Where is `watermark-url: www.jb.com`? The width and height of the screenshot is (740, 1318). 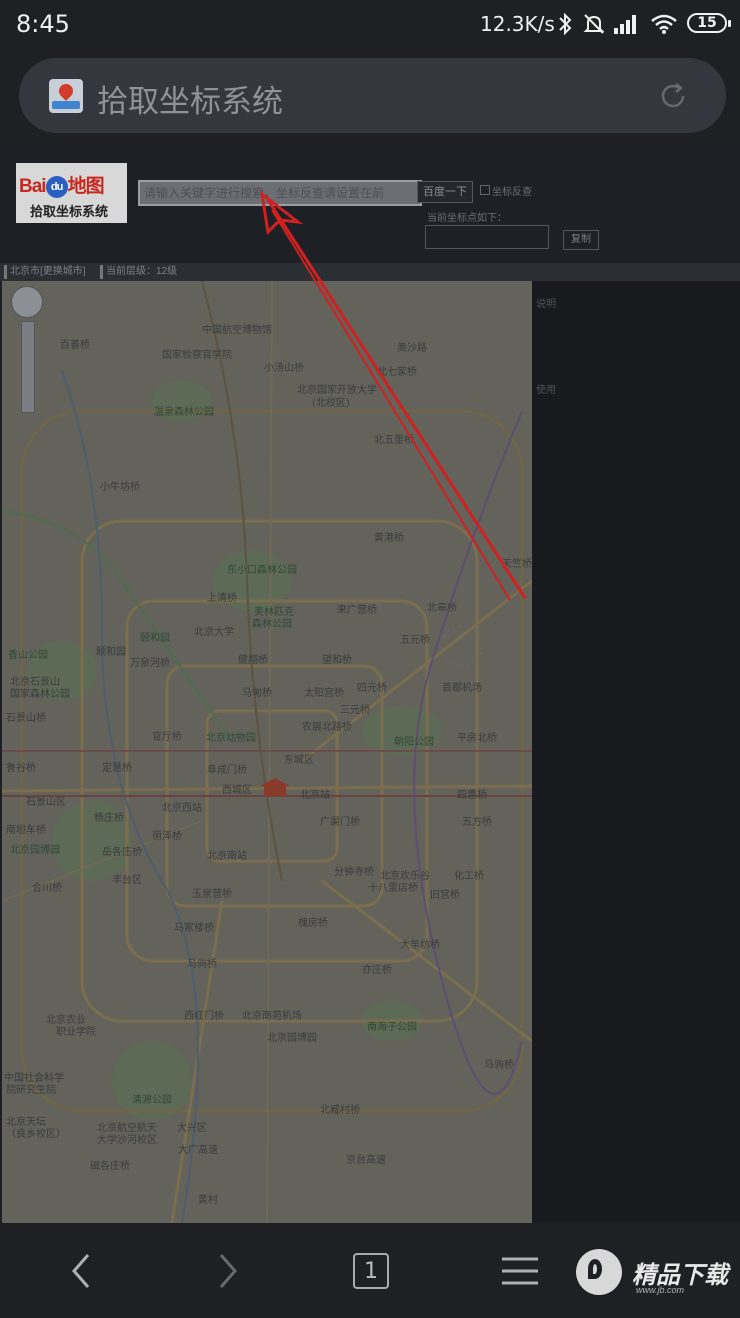 watermark-url: www.jb.com is located at coordinates (660, 1290).